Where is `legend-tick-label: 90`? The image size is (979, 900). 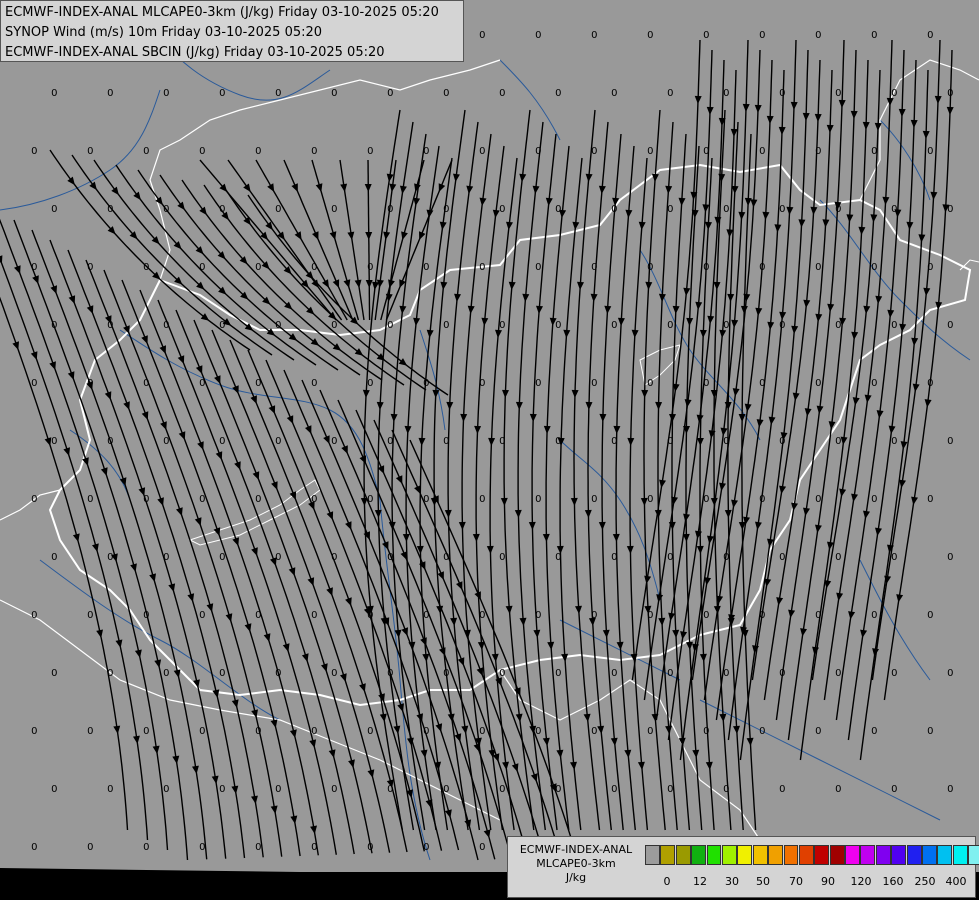 legend-tick-label: 90 is located at coordinates (828, 881).